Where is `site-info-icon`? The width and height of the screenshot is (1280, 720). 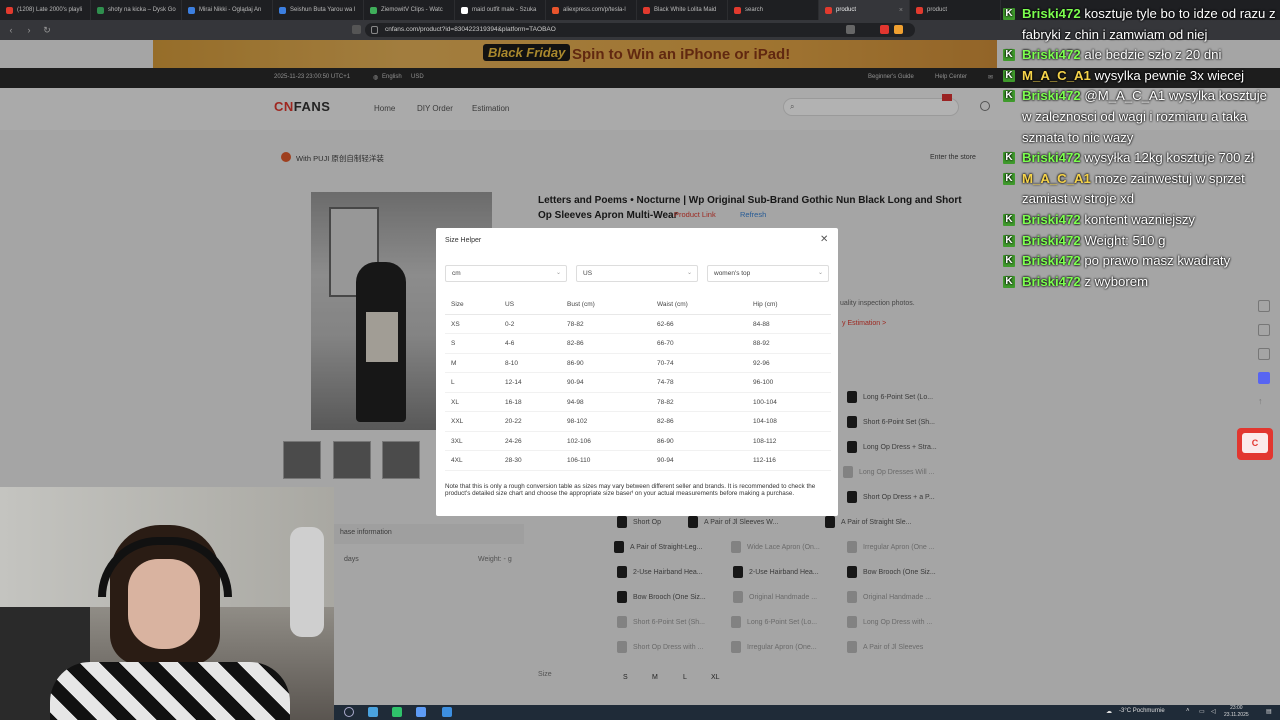
site-info-icon is located at coordinates (374, 30).